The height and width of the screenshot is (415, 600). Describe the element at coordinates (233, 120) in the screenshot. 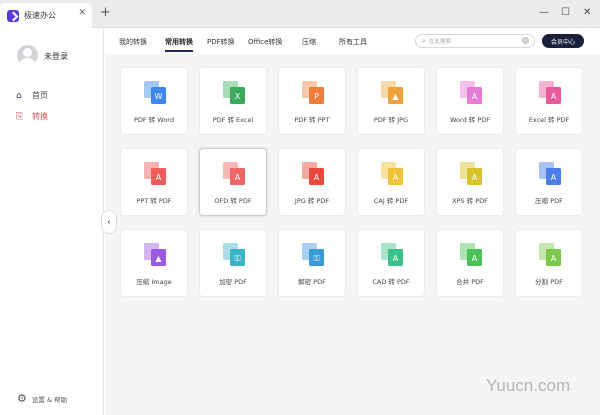

I see `tool-card-label: PDF 转 Excel` at that location.